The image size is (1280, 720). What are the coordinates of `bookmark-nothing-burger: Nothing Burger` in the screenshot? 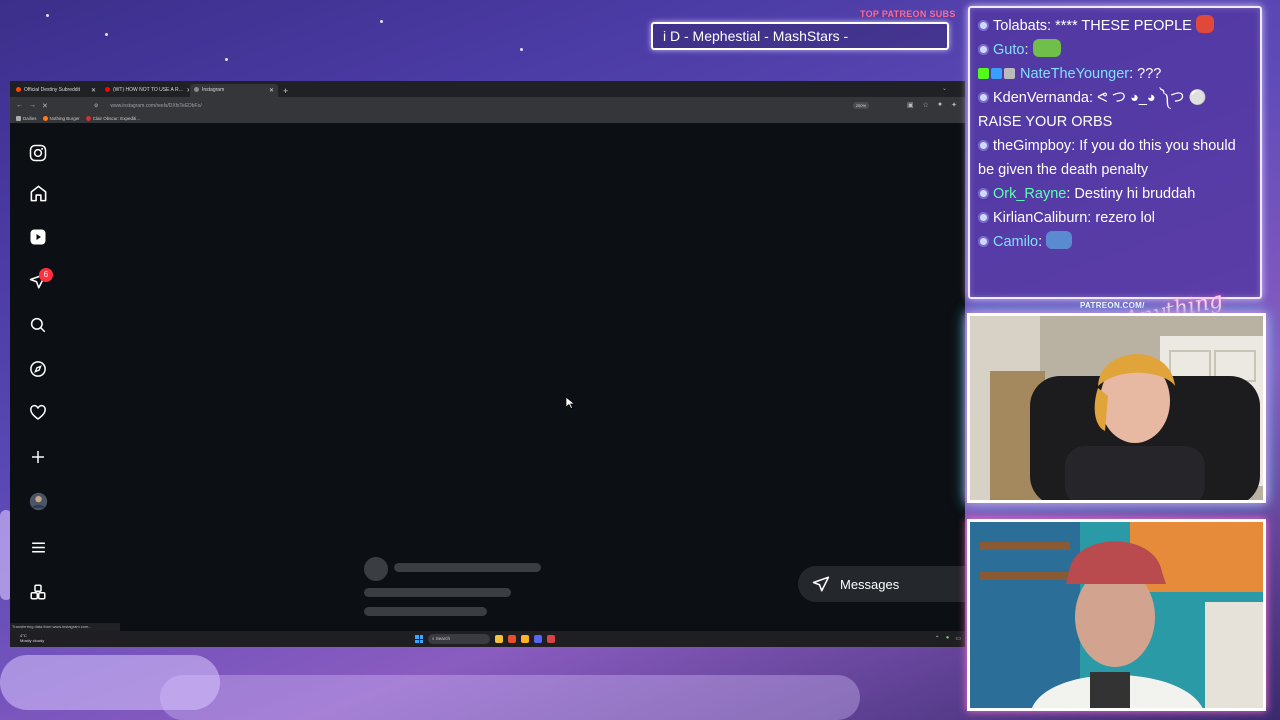 It's located at (61, 118).